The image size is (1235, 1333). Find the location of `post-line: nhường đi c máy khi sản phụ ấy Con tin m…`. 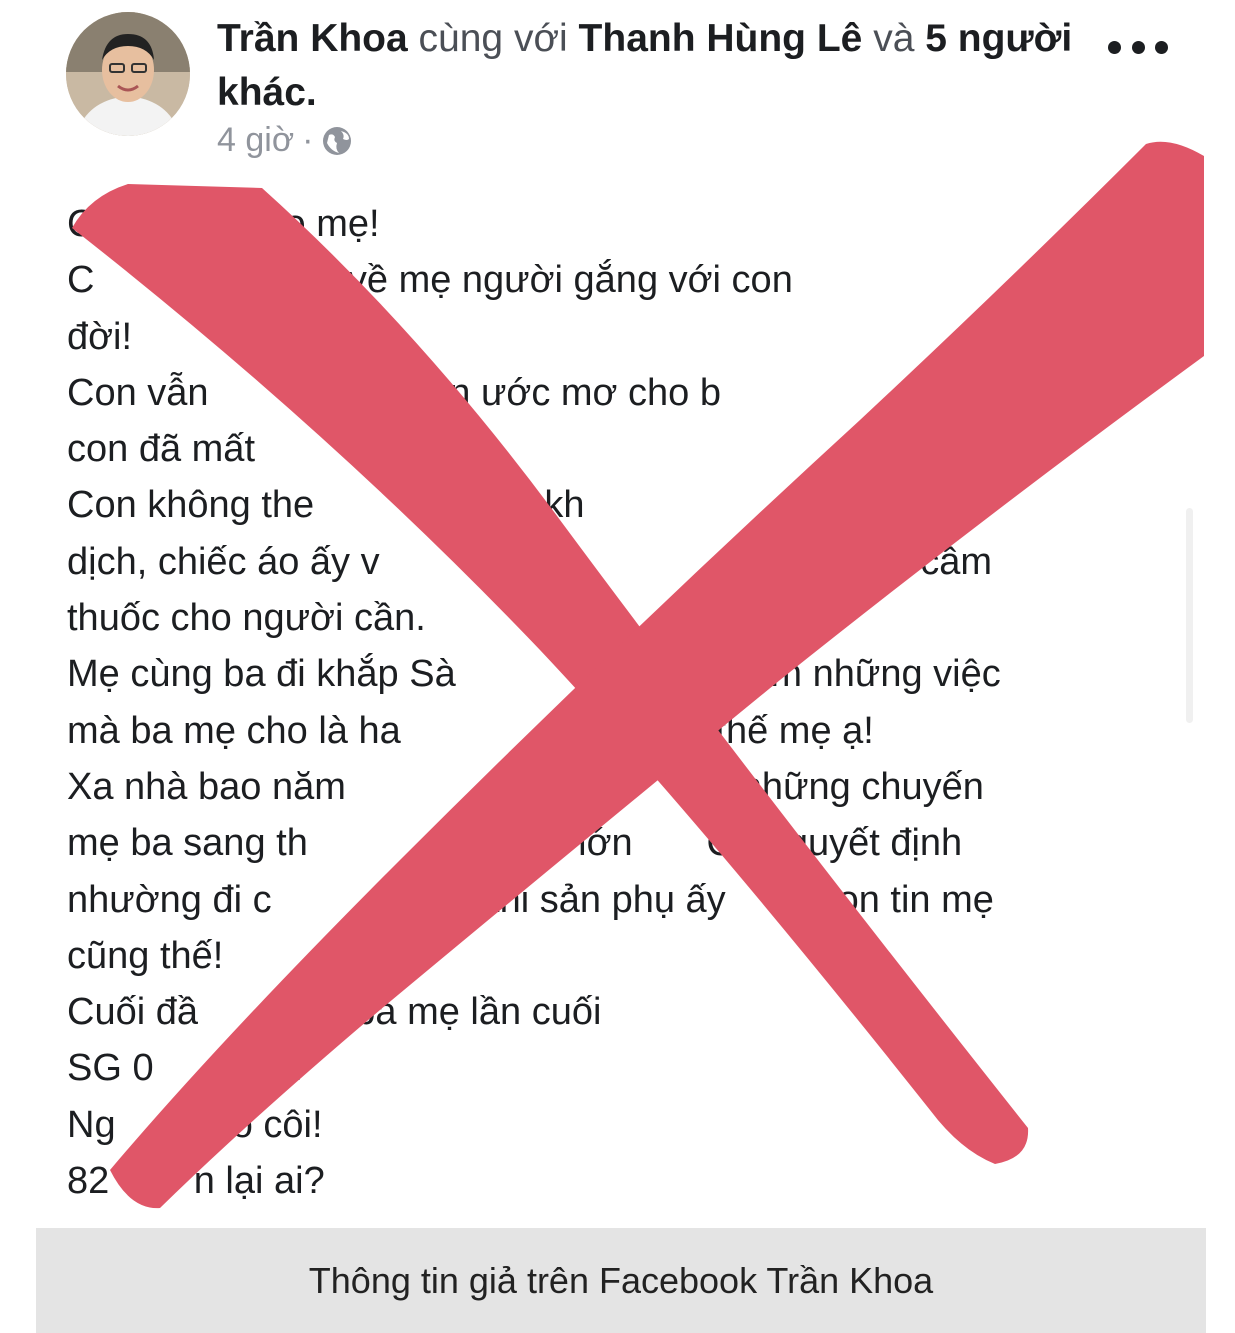

post-line: nhường đi c máy khi sản phụ ấy Con tin m… is located at coordinates (530, 899).